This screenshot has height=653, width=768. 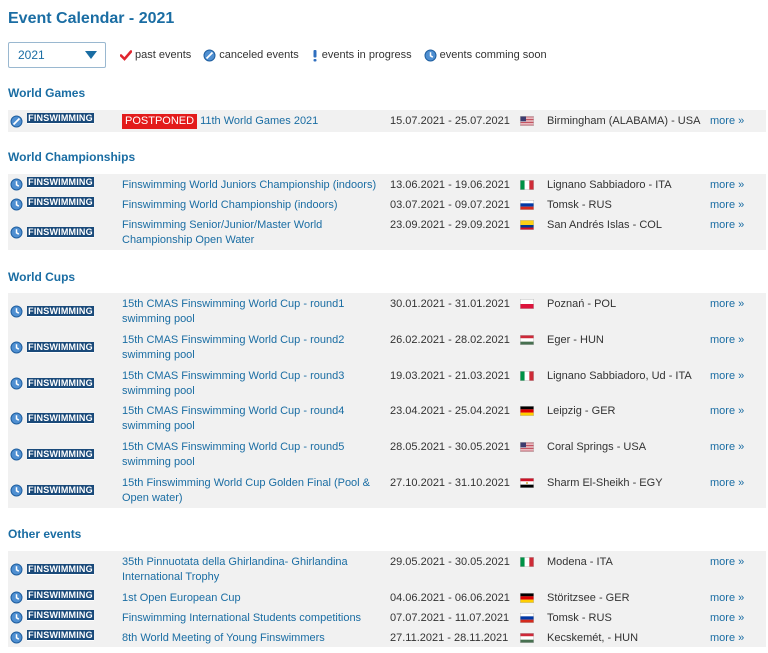 I want to click on event-location: Lignano Sabbiadoro, Ud - ITA, so click(x=619, y=376).